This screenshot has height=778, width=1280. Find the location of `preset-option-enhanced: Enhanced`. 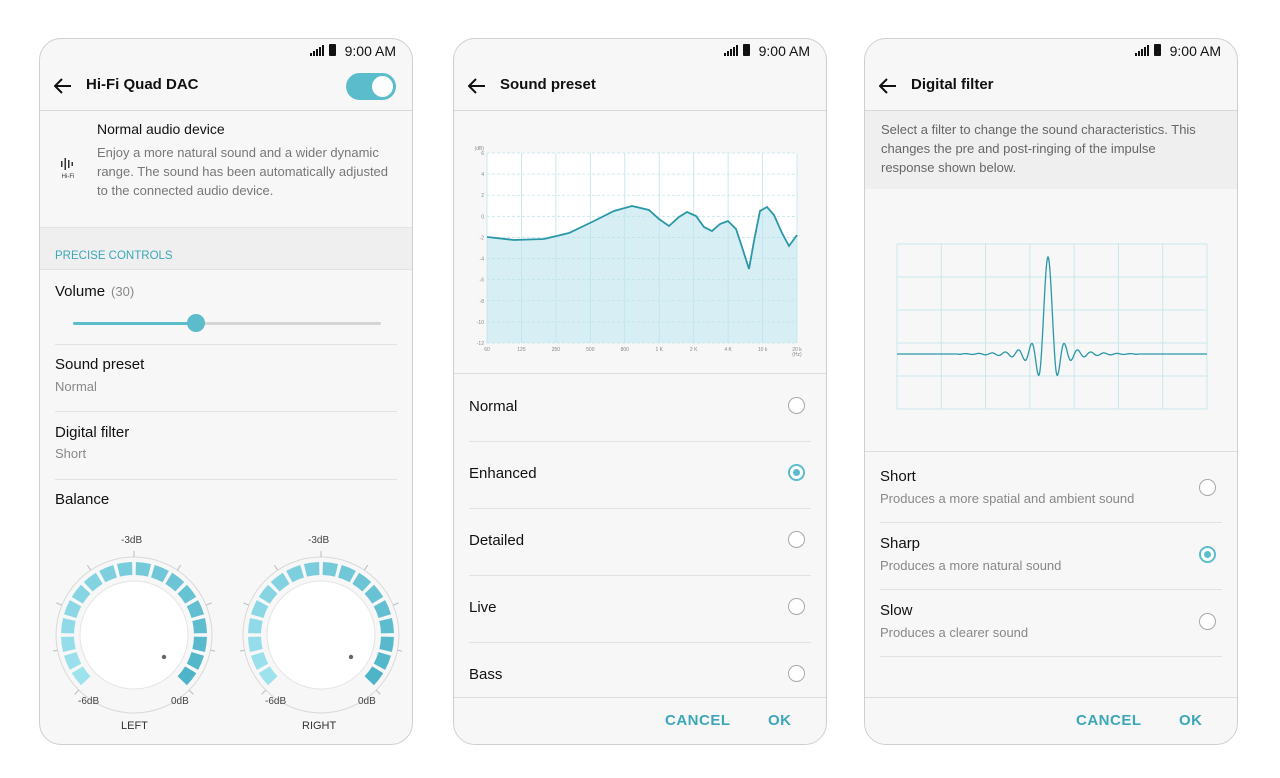

preset-option-enhanced: Enhanced is located at coordinates (640, 475).